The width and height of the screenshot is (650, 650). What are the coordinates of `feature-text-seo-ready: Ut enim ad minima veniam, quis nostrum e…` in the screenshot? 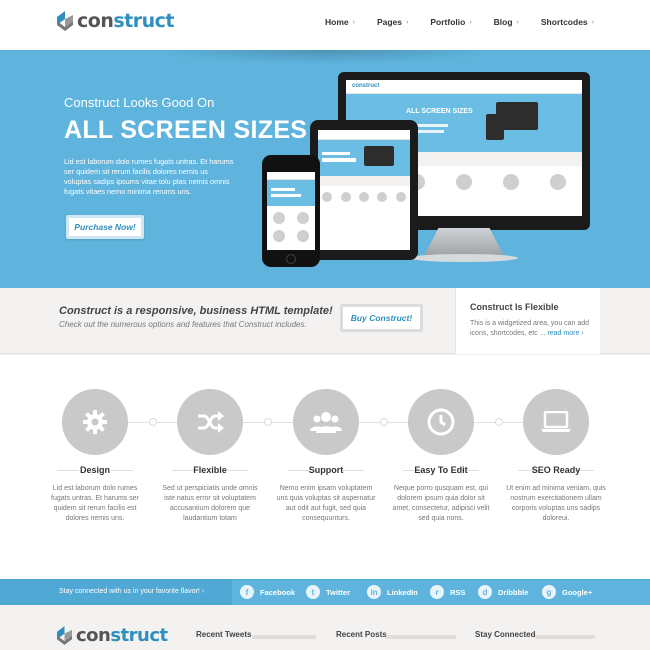 It's located at (556, 503).